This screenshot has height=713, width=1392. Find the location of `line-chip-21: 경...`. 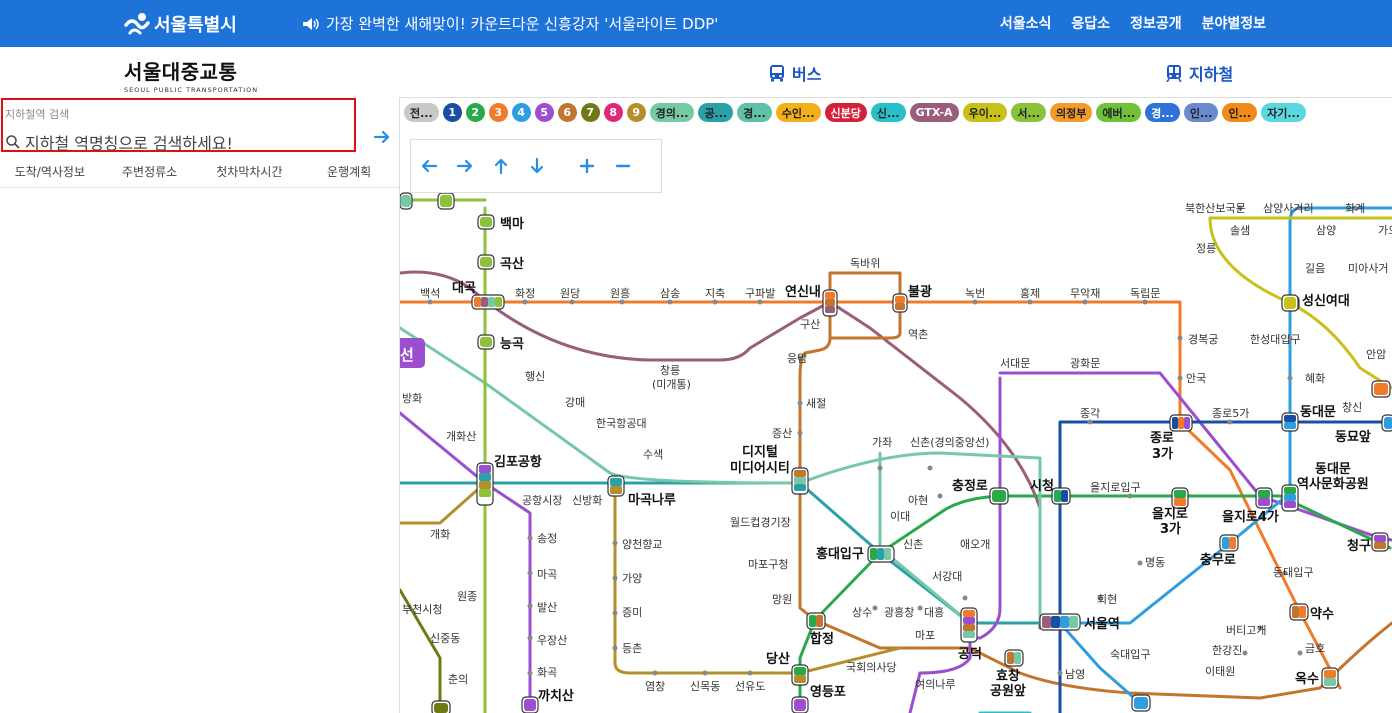

line-chip-21: 경... is located at coordinates (1162, 112).